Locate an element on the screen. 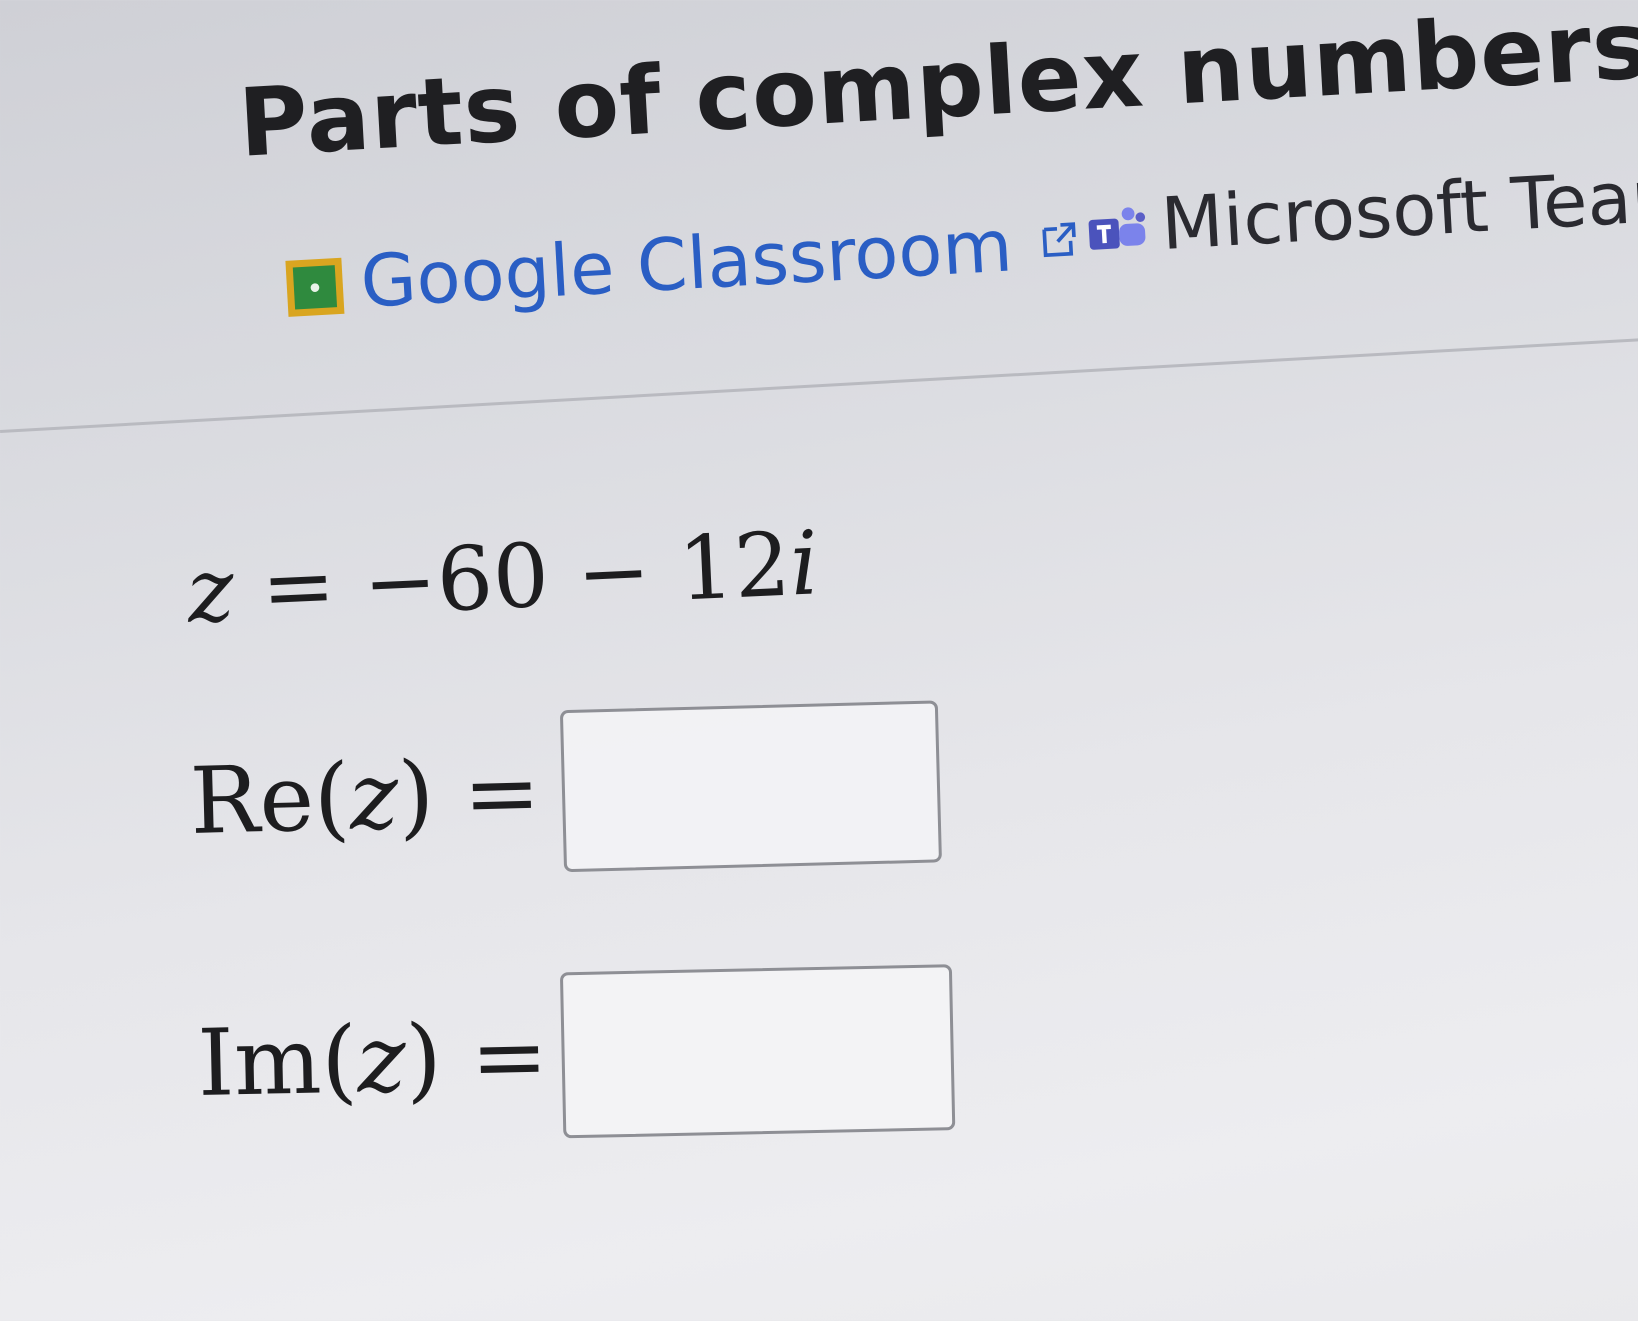 Image resolution: width=1638 pixels, height=1321 pixels. imaginary-part-row: Im(z) = is located at coordinates (576, 1055).